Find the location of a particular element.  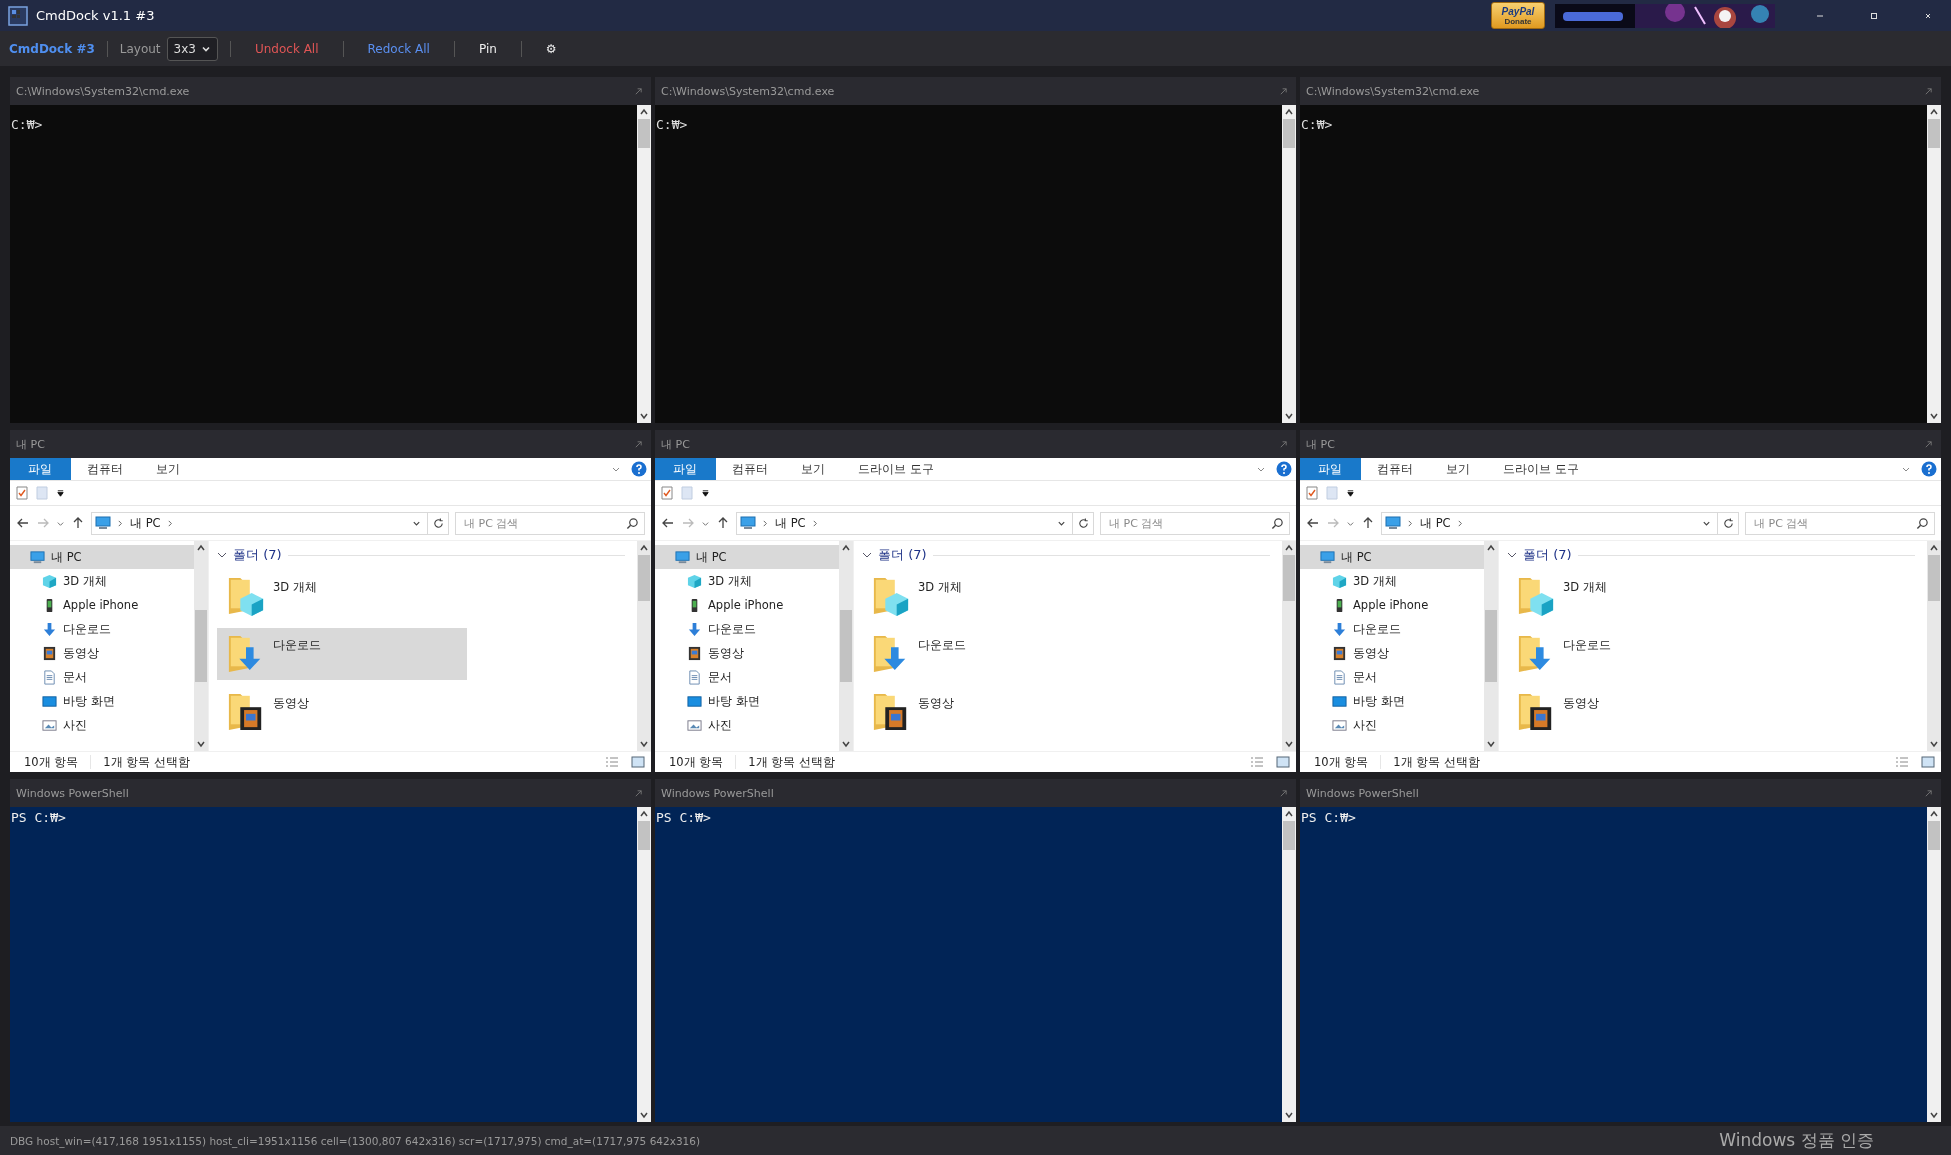

search-field: 내 PC 검색 is located at coordinates (550, 523).